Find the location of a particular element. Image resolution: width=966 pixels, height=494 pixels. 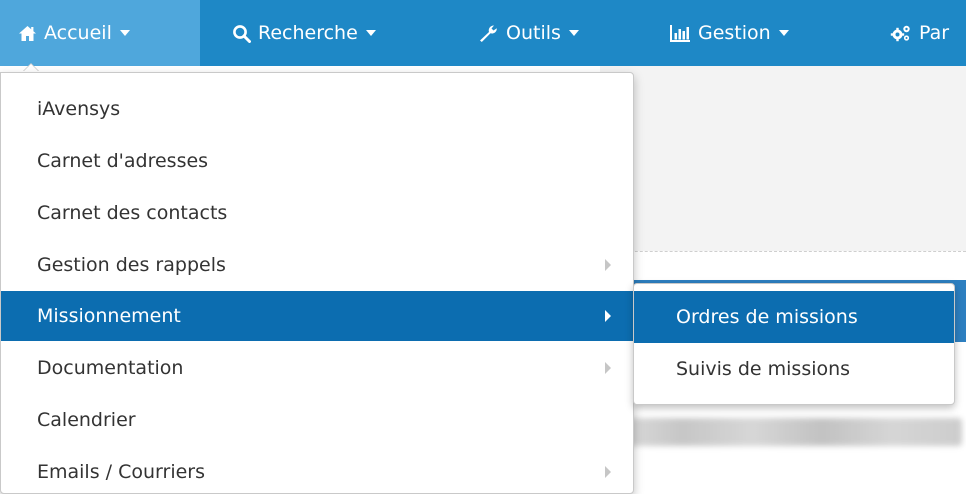

menu-item-emails-courriers: Emails / Courriers is located at coordinates (317, 470).